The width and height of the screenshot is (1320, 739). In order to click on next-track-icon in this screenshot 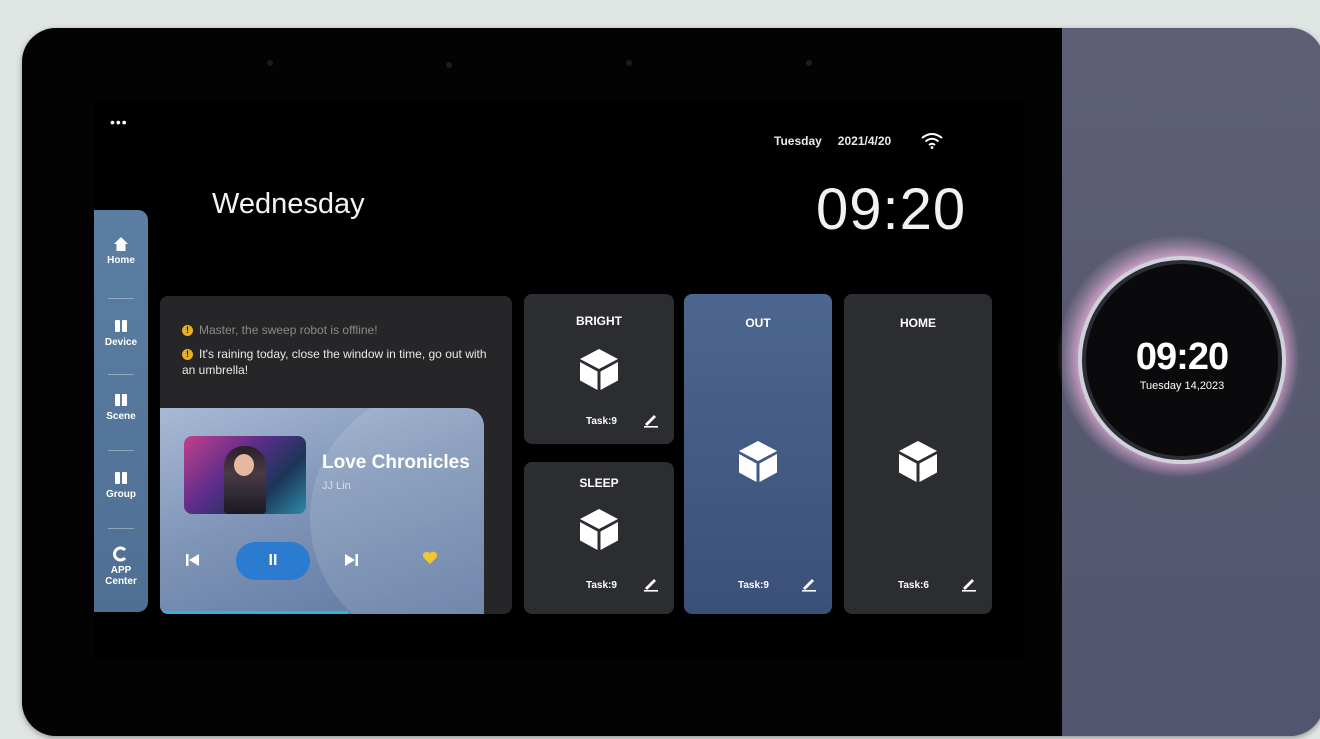, I will do `click(351, 560)`.